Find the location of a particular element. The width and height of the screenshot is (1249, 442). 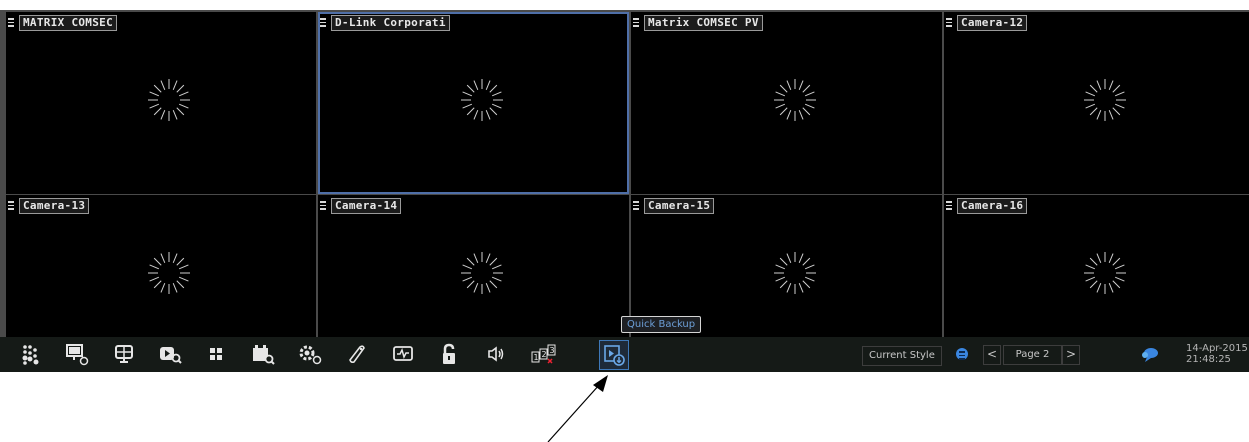

annotation-arrow is located at coordinates (577, 408).